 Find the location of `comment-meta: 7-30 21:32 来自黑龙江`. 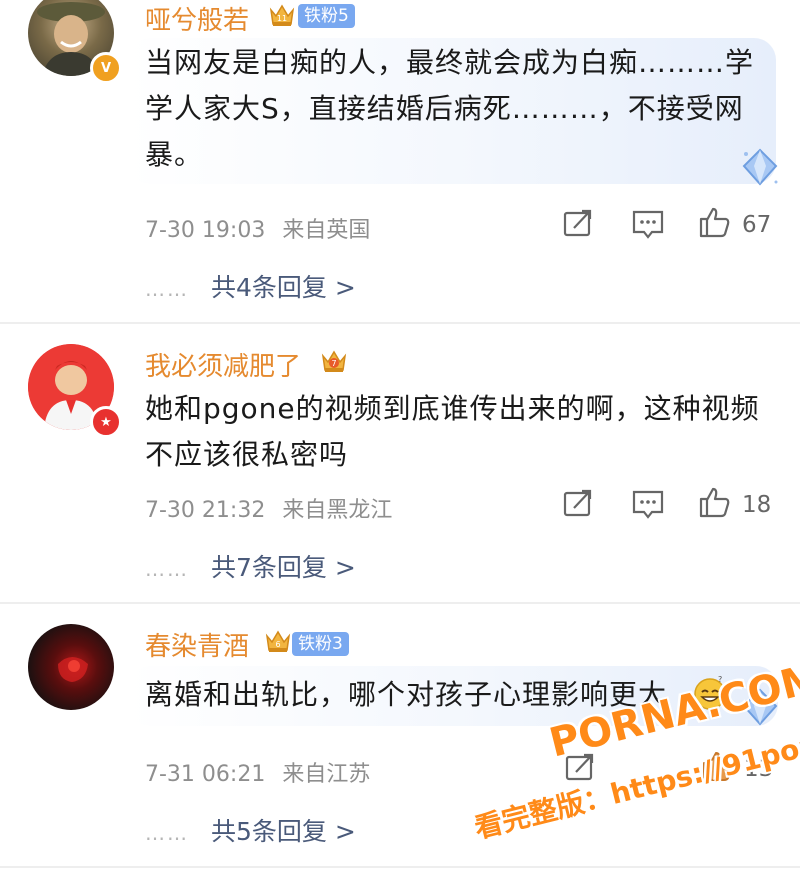

comment-meta: 7-30 21:32 来自黑龙江 is located at coordinates (268, 508).